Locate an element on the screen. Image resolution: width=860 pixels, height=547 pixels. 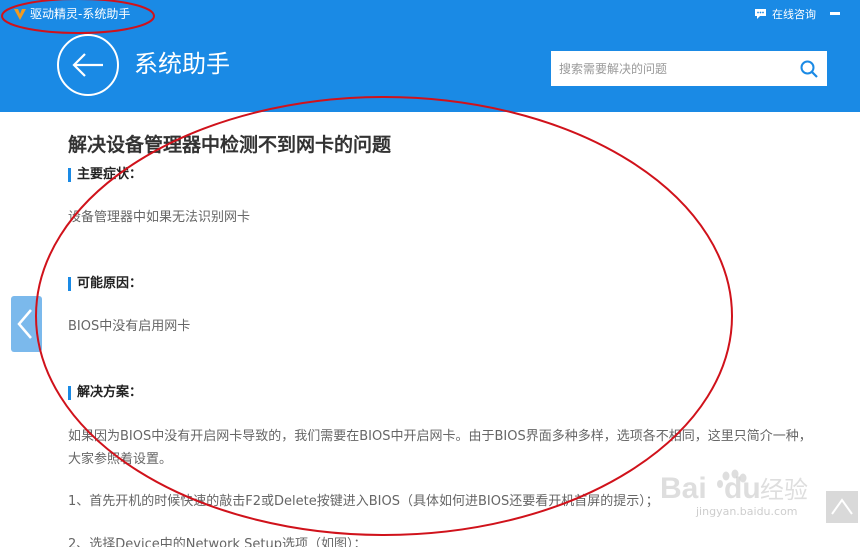
symptom-text: 设备管理器中如果无法识别网卡 is located at coordinates (159, 217).